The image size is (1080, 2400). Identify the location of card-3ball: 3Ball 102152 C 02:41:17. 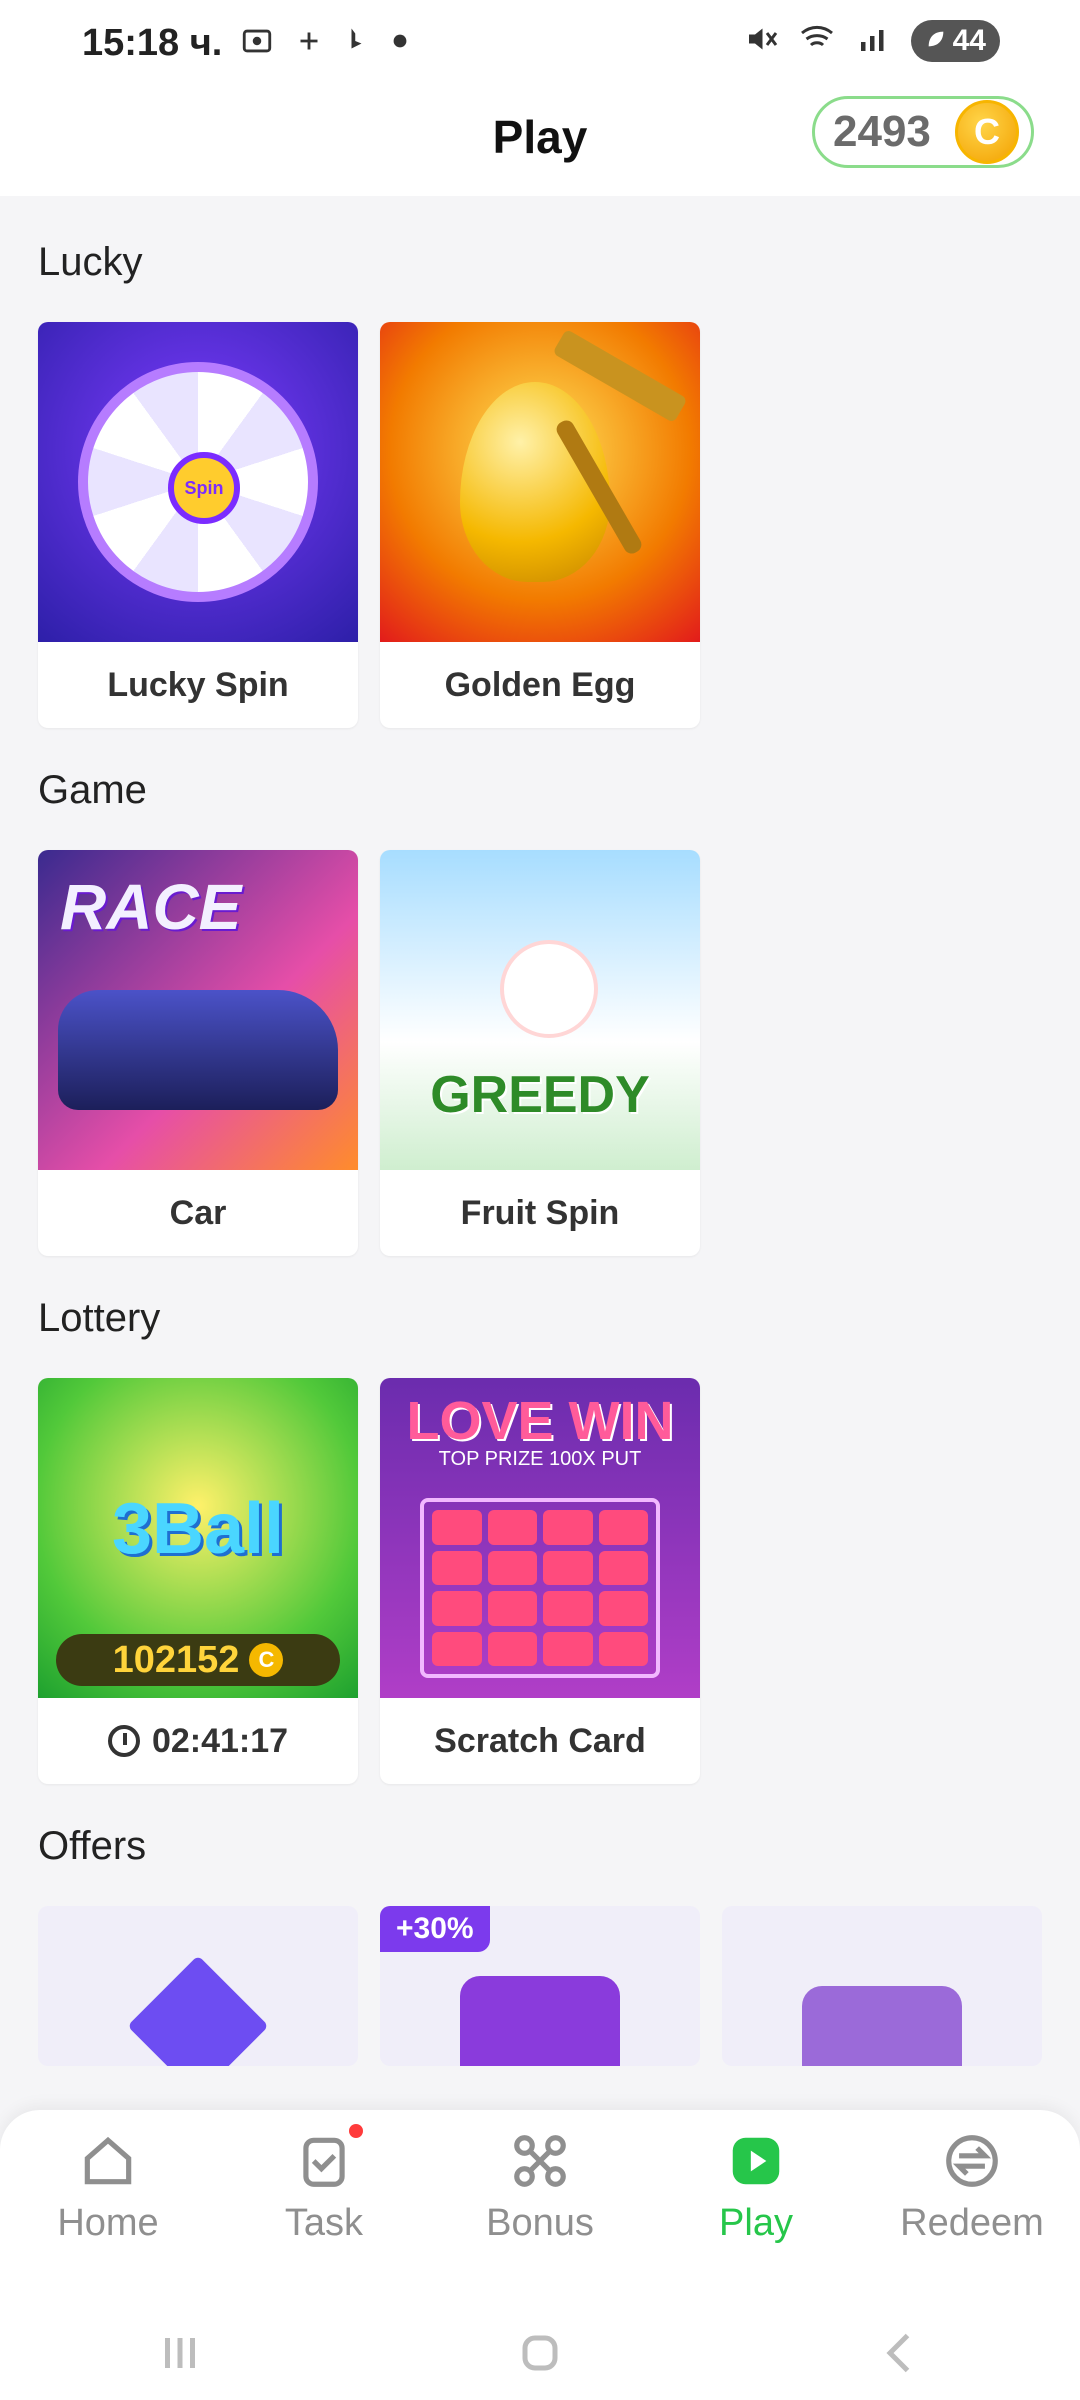
(198, 1581).